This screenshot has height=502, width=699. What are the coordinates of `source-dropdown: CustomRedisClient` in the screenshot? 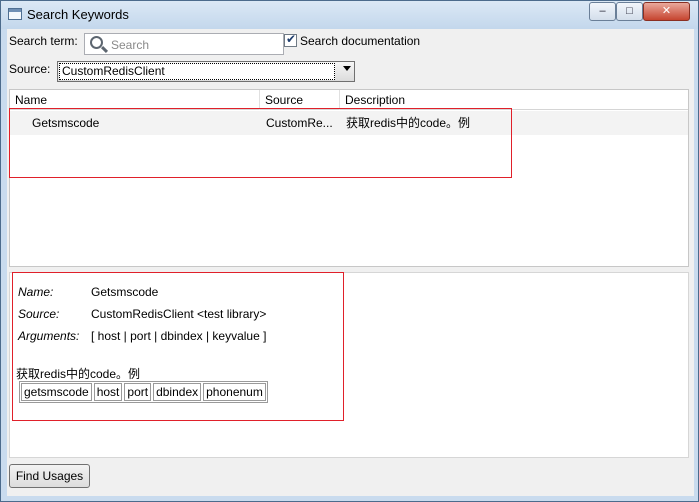 It's located at (206, 71).